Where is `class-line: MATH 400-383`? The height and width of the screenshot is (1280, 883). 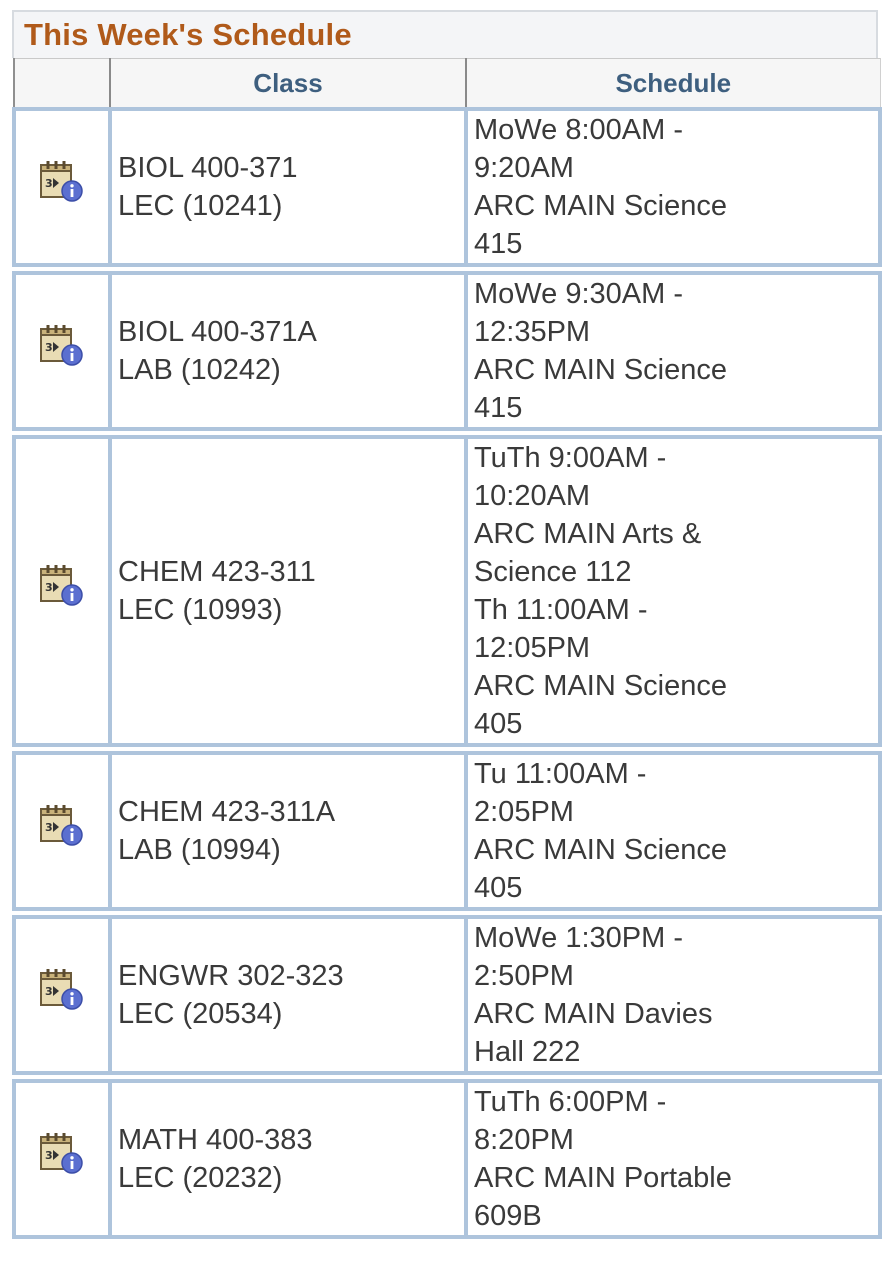
class-line: MATH 400-383 is located at coordinates (215, 1140).